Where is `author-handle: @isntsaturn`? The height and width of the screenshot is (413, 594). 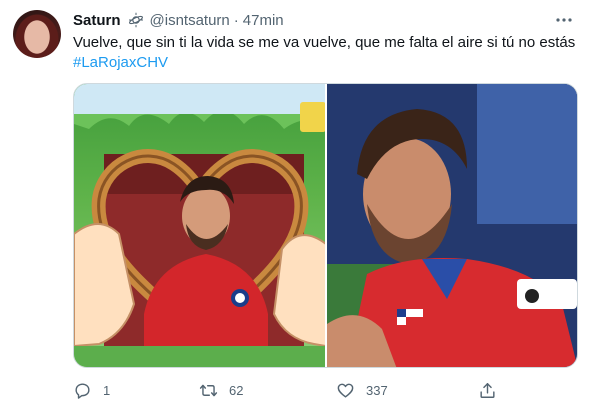
author-handle: @isntsaturn is located at coordinates (190, 20).